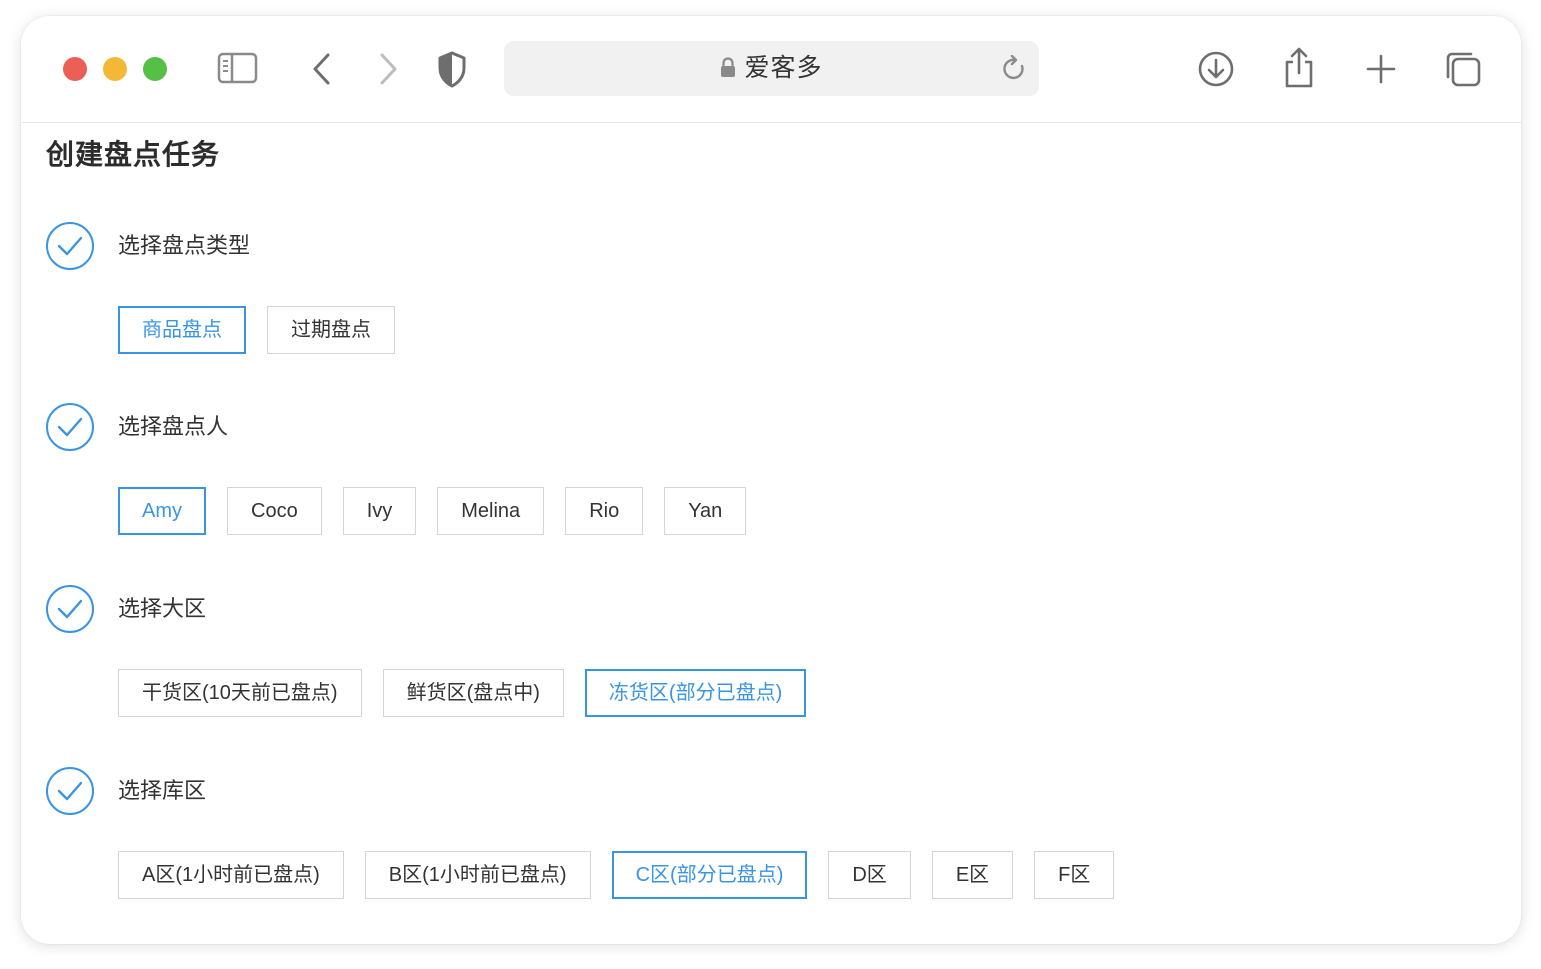 The image size is (1541, 969). I want to click on option-counter-melina: Melina, so click(491, 511).